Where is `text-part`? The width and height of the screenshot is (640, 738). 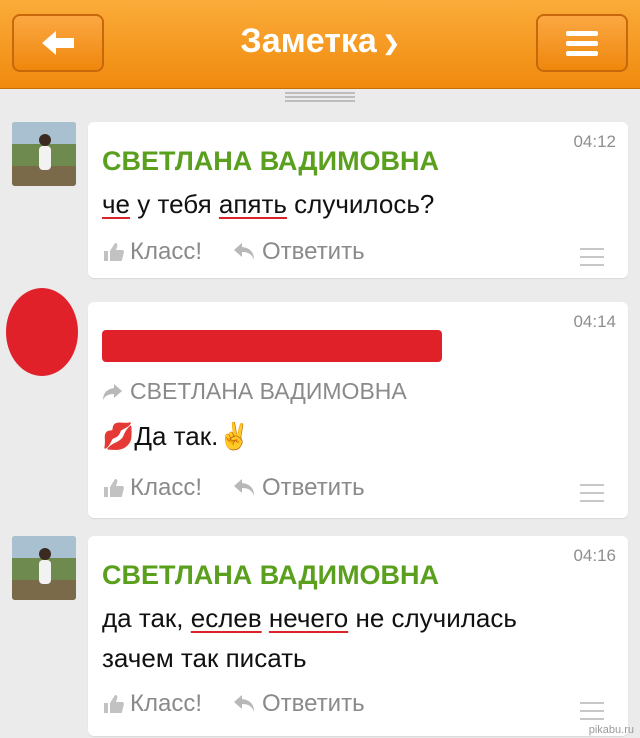
text-part is located at coordinates (265, 618).